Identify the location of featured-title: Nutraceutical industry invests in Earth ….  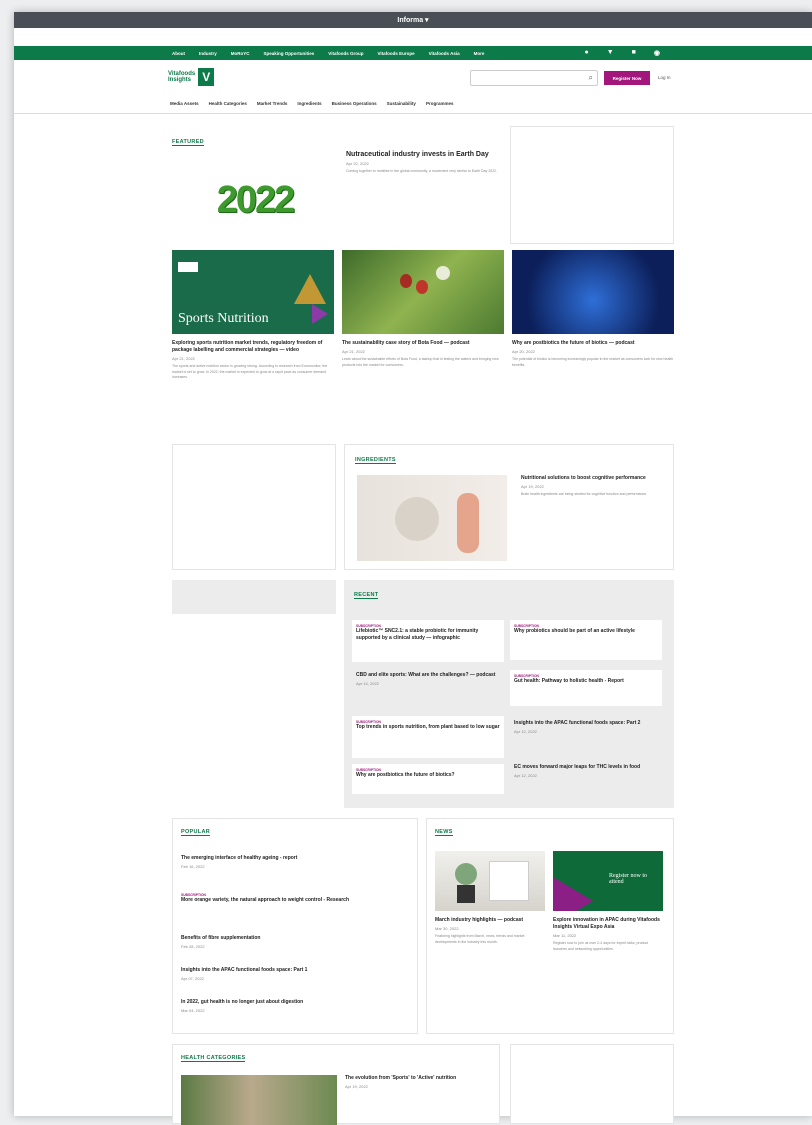
(426, 154).